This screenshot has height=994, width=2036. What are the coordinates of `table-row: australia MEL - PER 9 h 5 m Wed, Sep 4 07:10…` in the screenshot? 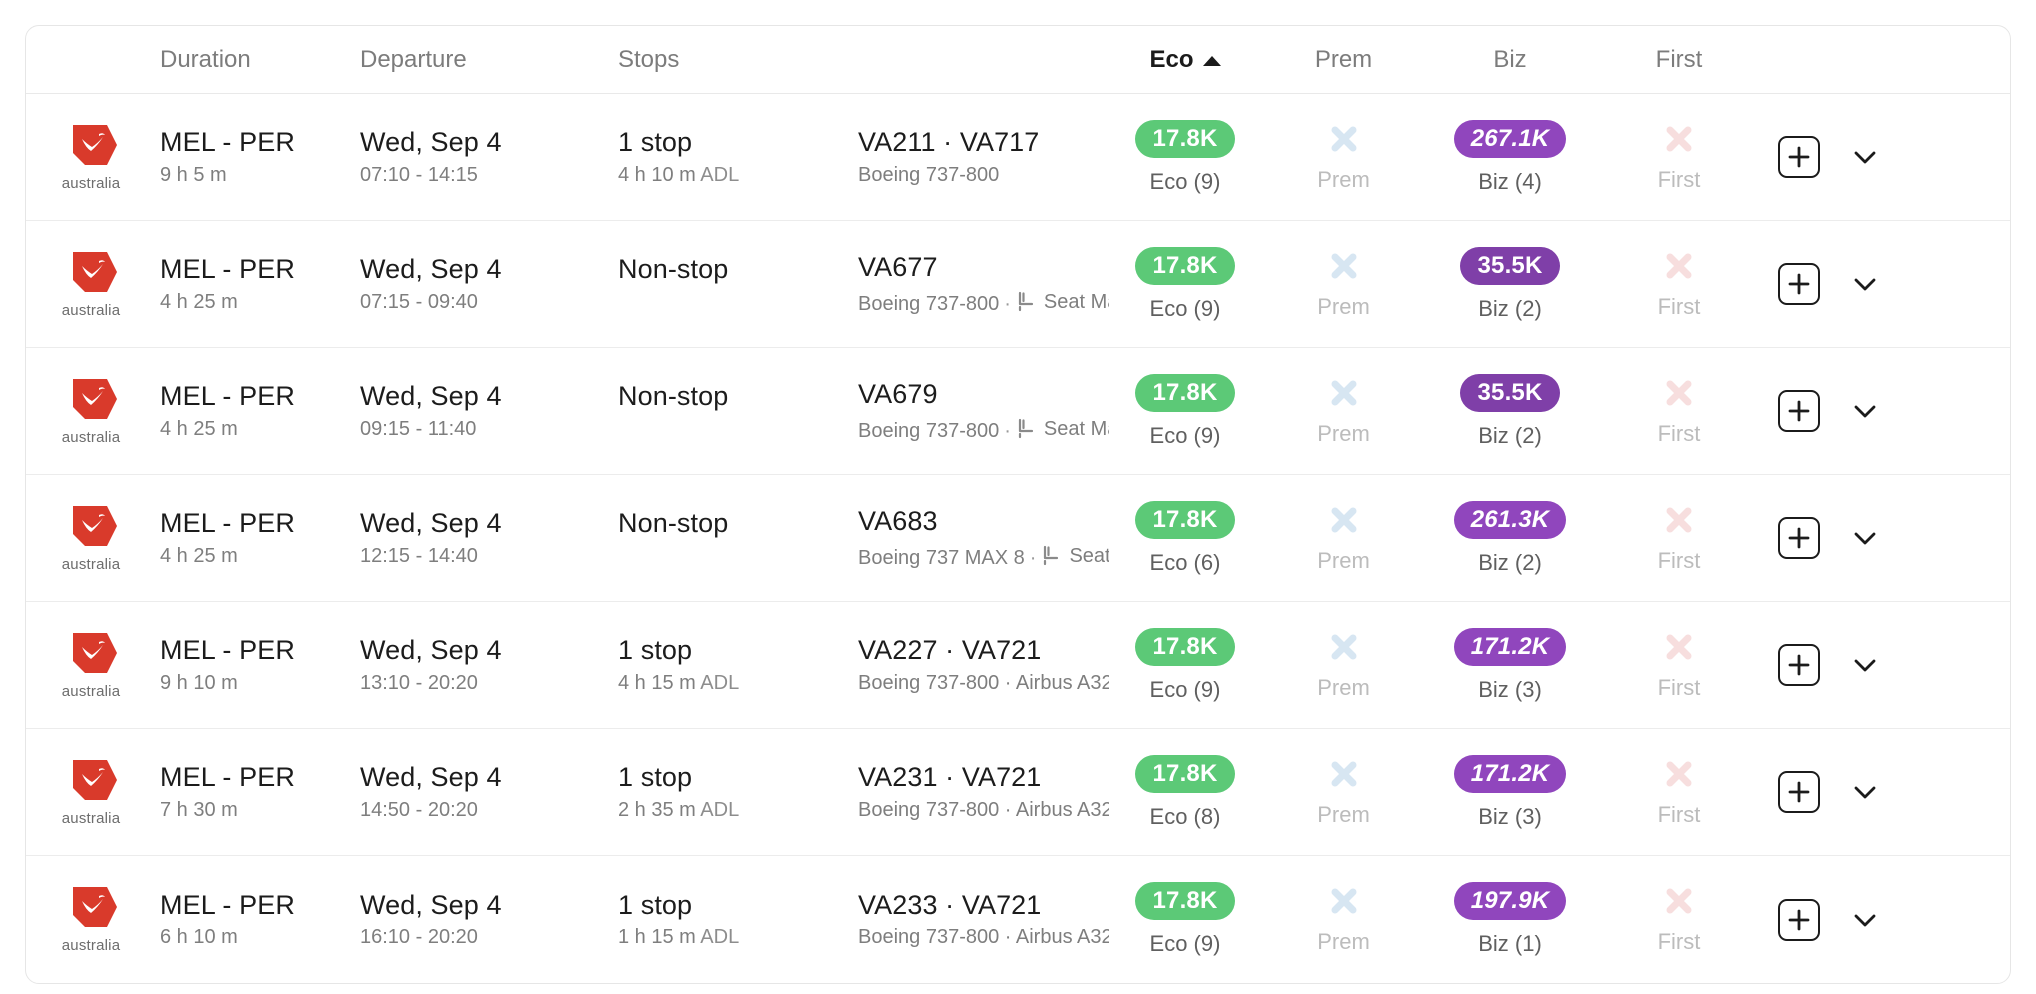 It's located at (1018, 157).